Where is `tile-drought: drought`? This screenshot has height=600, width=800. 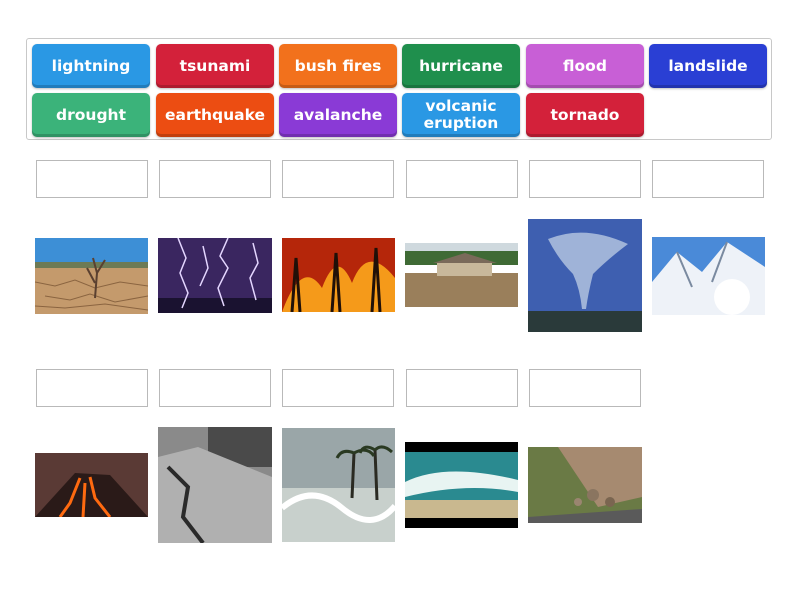
tile-drought: drought is located at coordinates (91, 115).